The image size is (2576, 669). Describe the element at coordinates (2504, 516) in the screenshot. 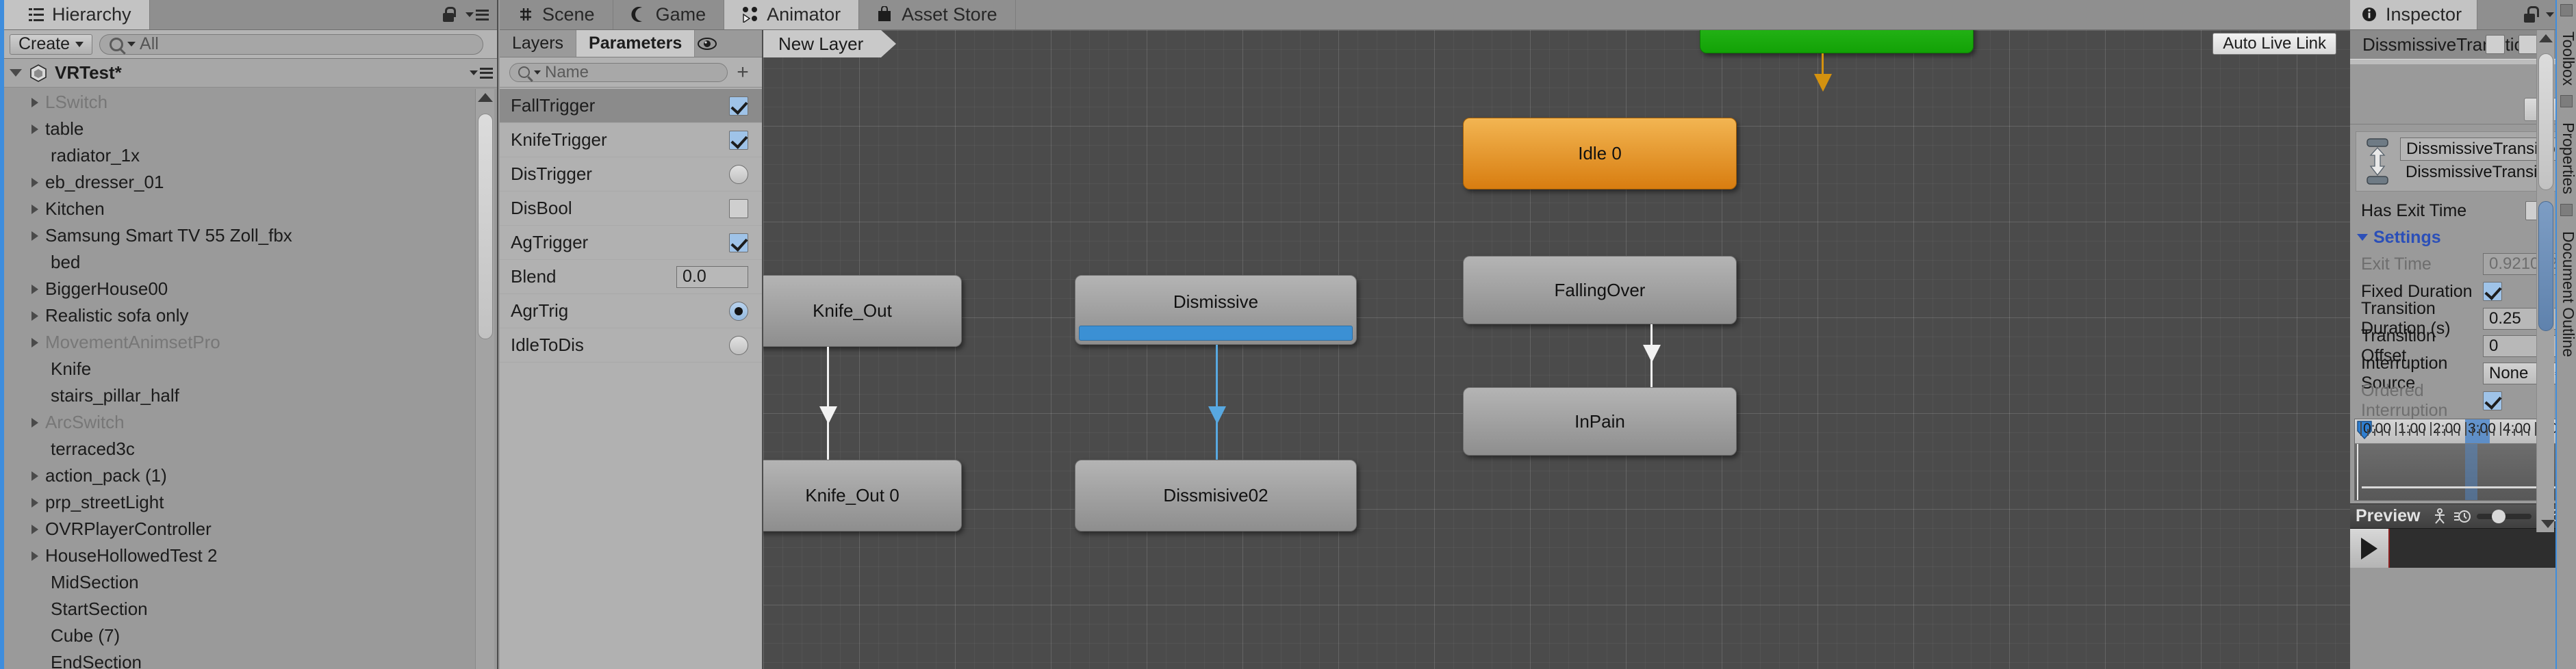

I see `preview-speed-slider` at that location.